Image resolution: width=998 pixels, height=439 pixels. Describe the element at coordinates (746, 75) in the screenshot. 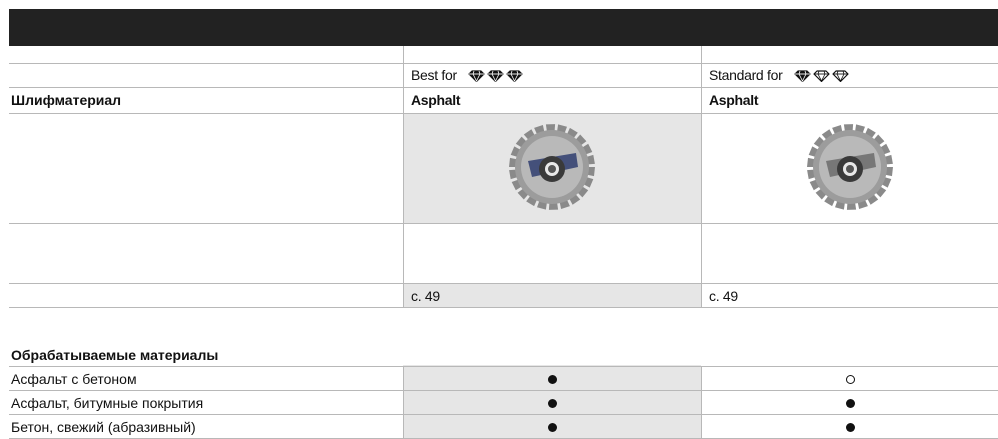

I see `standard-for-text: Standard for` at that location.